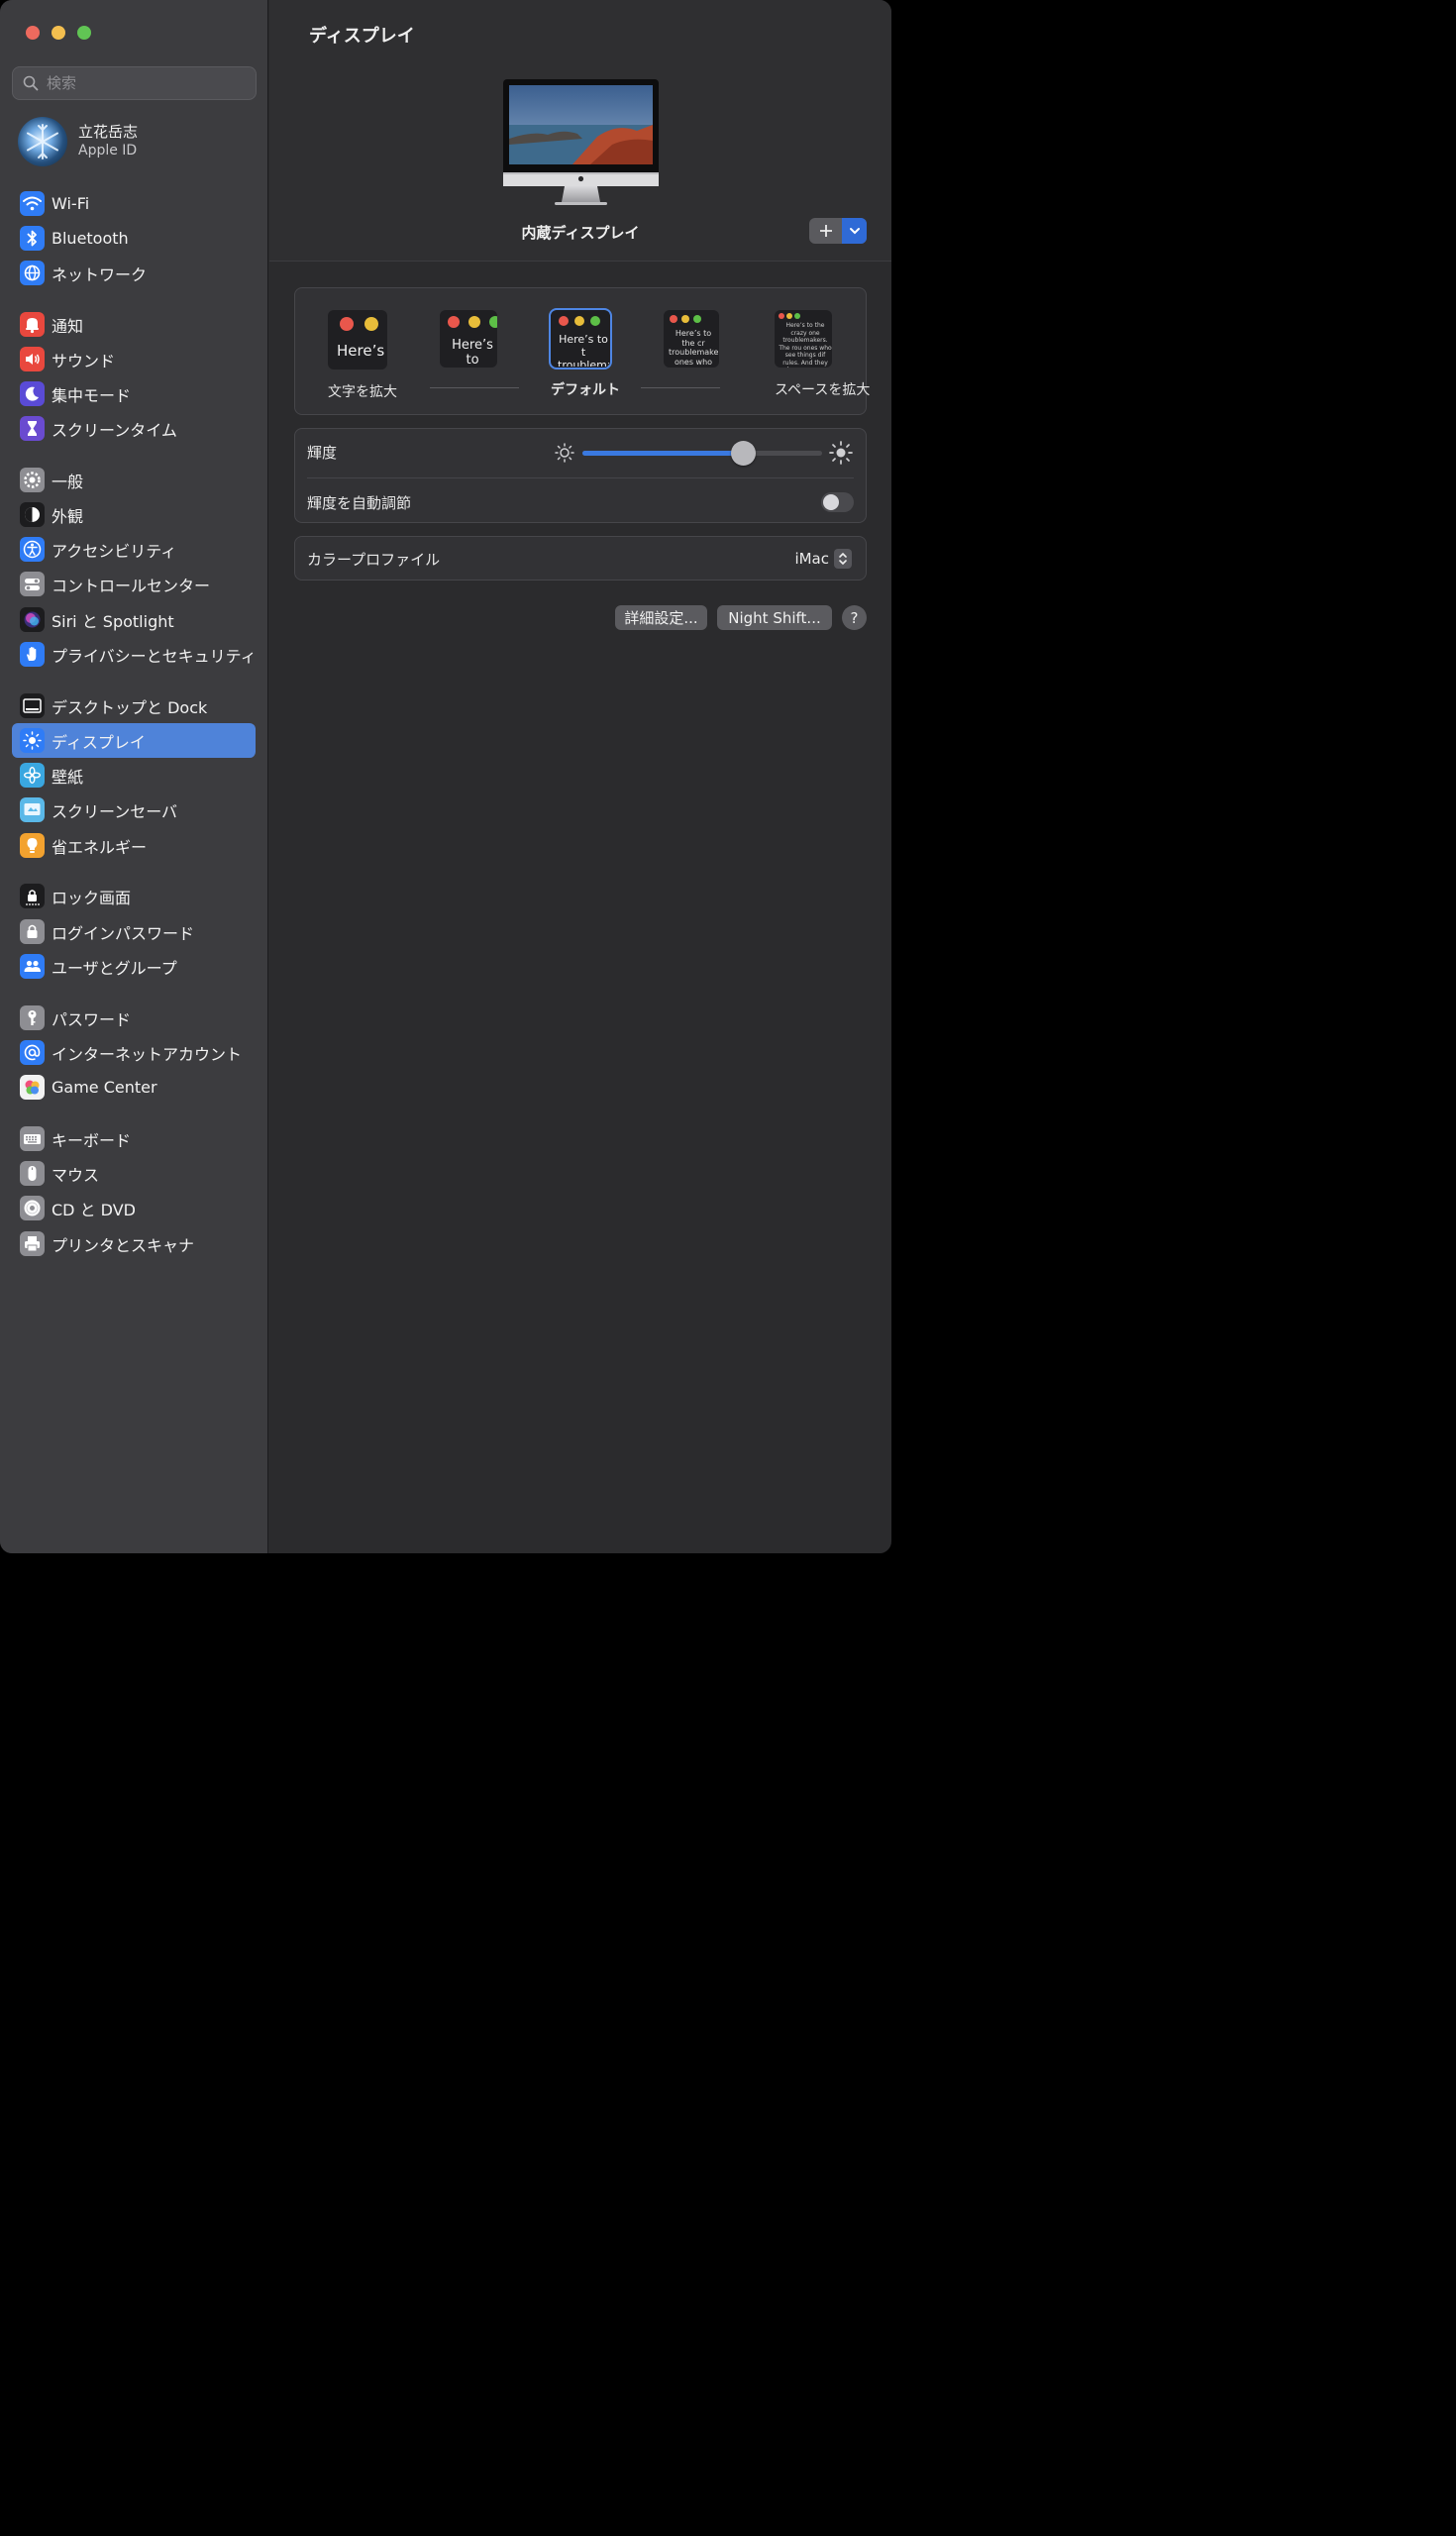 Image resolution: width=1456 pixels, height=2536 pixels. What do you see at coordinates (68, 777) in the screenshot?
I see `sidebar-item-label: 壁紙` at bounding box center [68, 777].